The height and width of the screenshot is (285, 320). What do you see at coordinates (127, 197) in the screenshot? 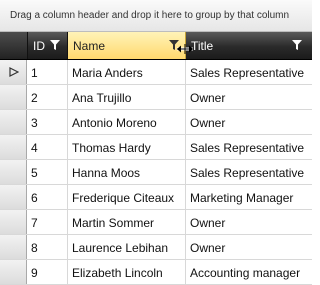
I see `name-cell: Frederique Citeaux` at bounding box center [127, 197].